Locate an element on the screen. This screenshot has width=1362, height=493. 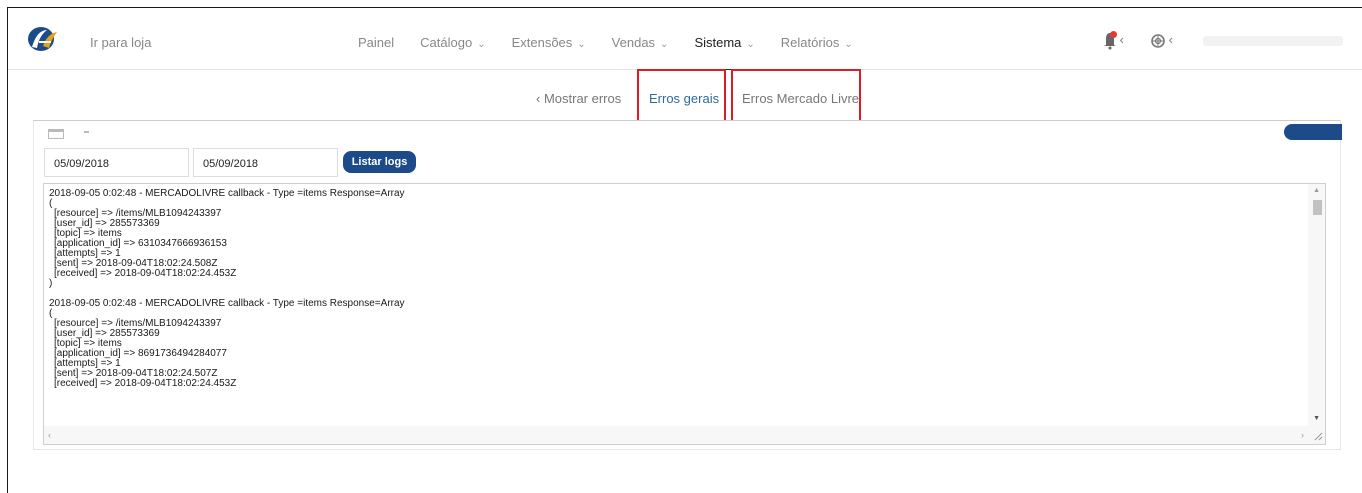
list-logs-button: Listar logs is located at coordinates (379, 162).